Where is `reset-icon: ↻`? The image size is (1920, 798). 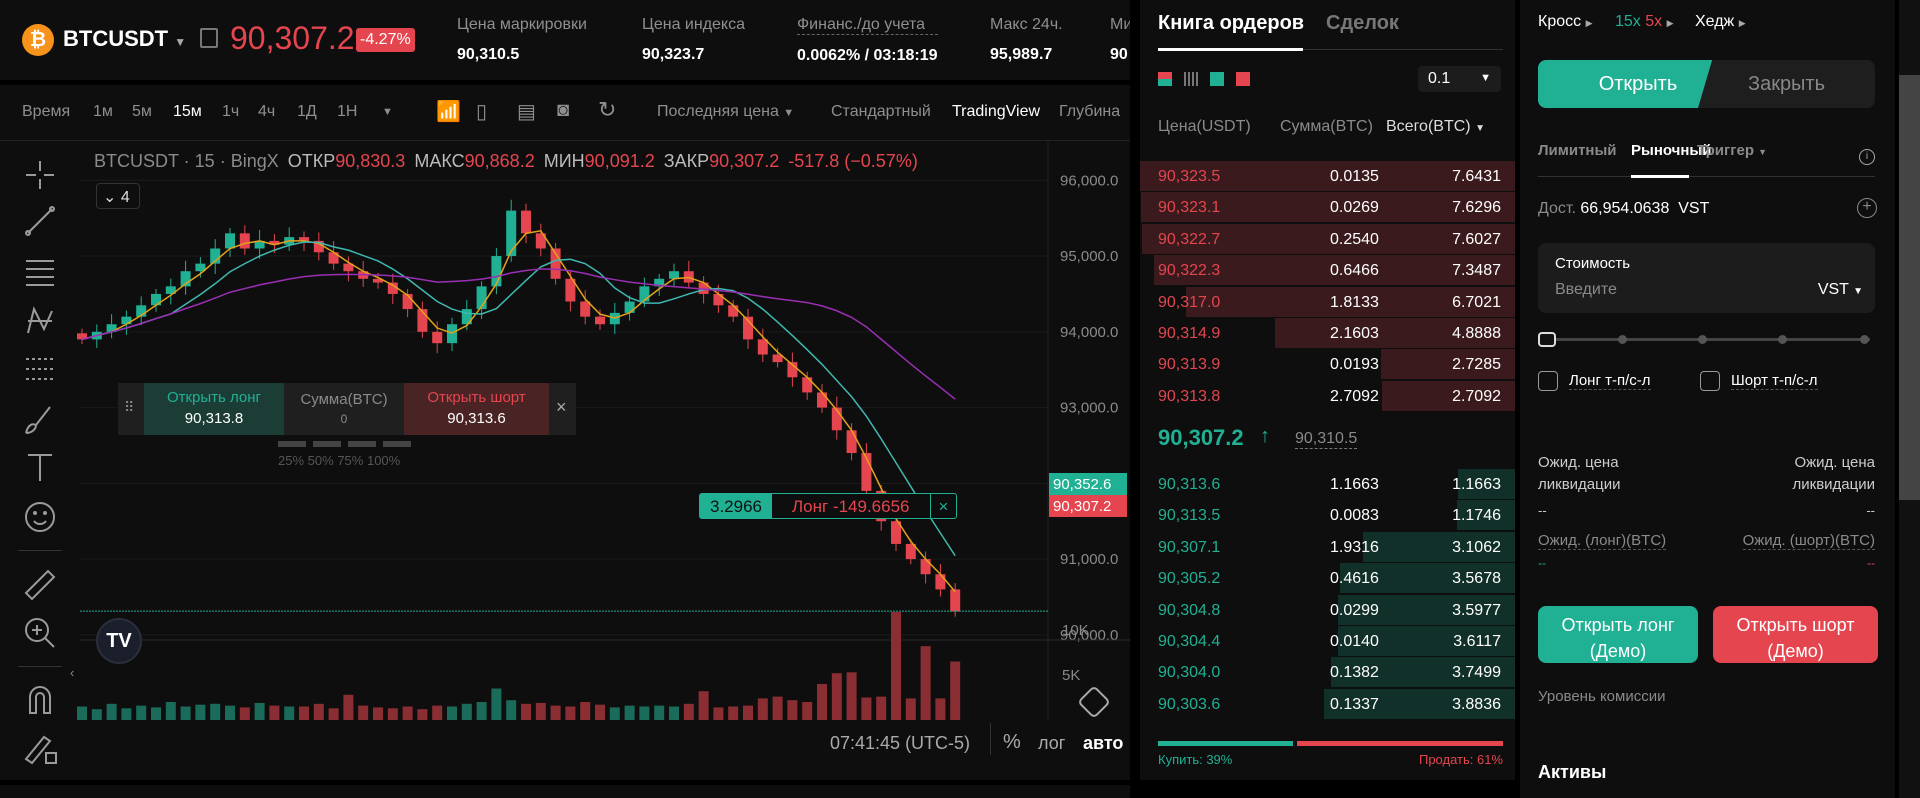
reset-icon: ↻ is located at coordinates (607, 110).